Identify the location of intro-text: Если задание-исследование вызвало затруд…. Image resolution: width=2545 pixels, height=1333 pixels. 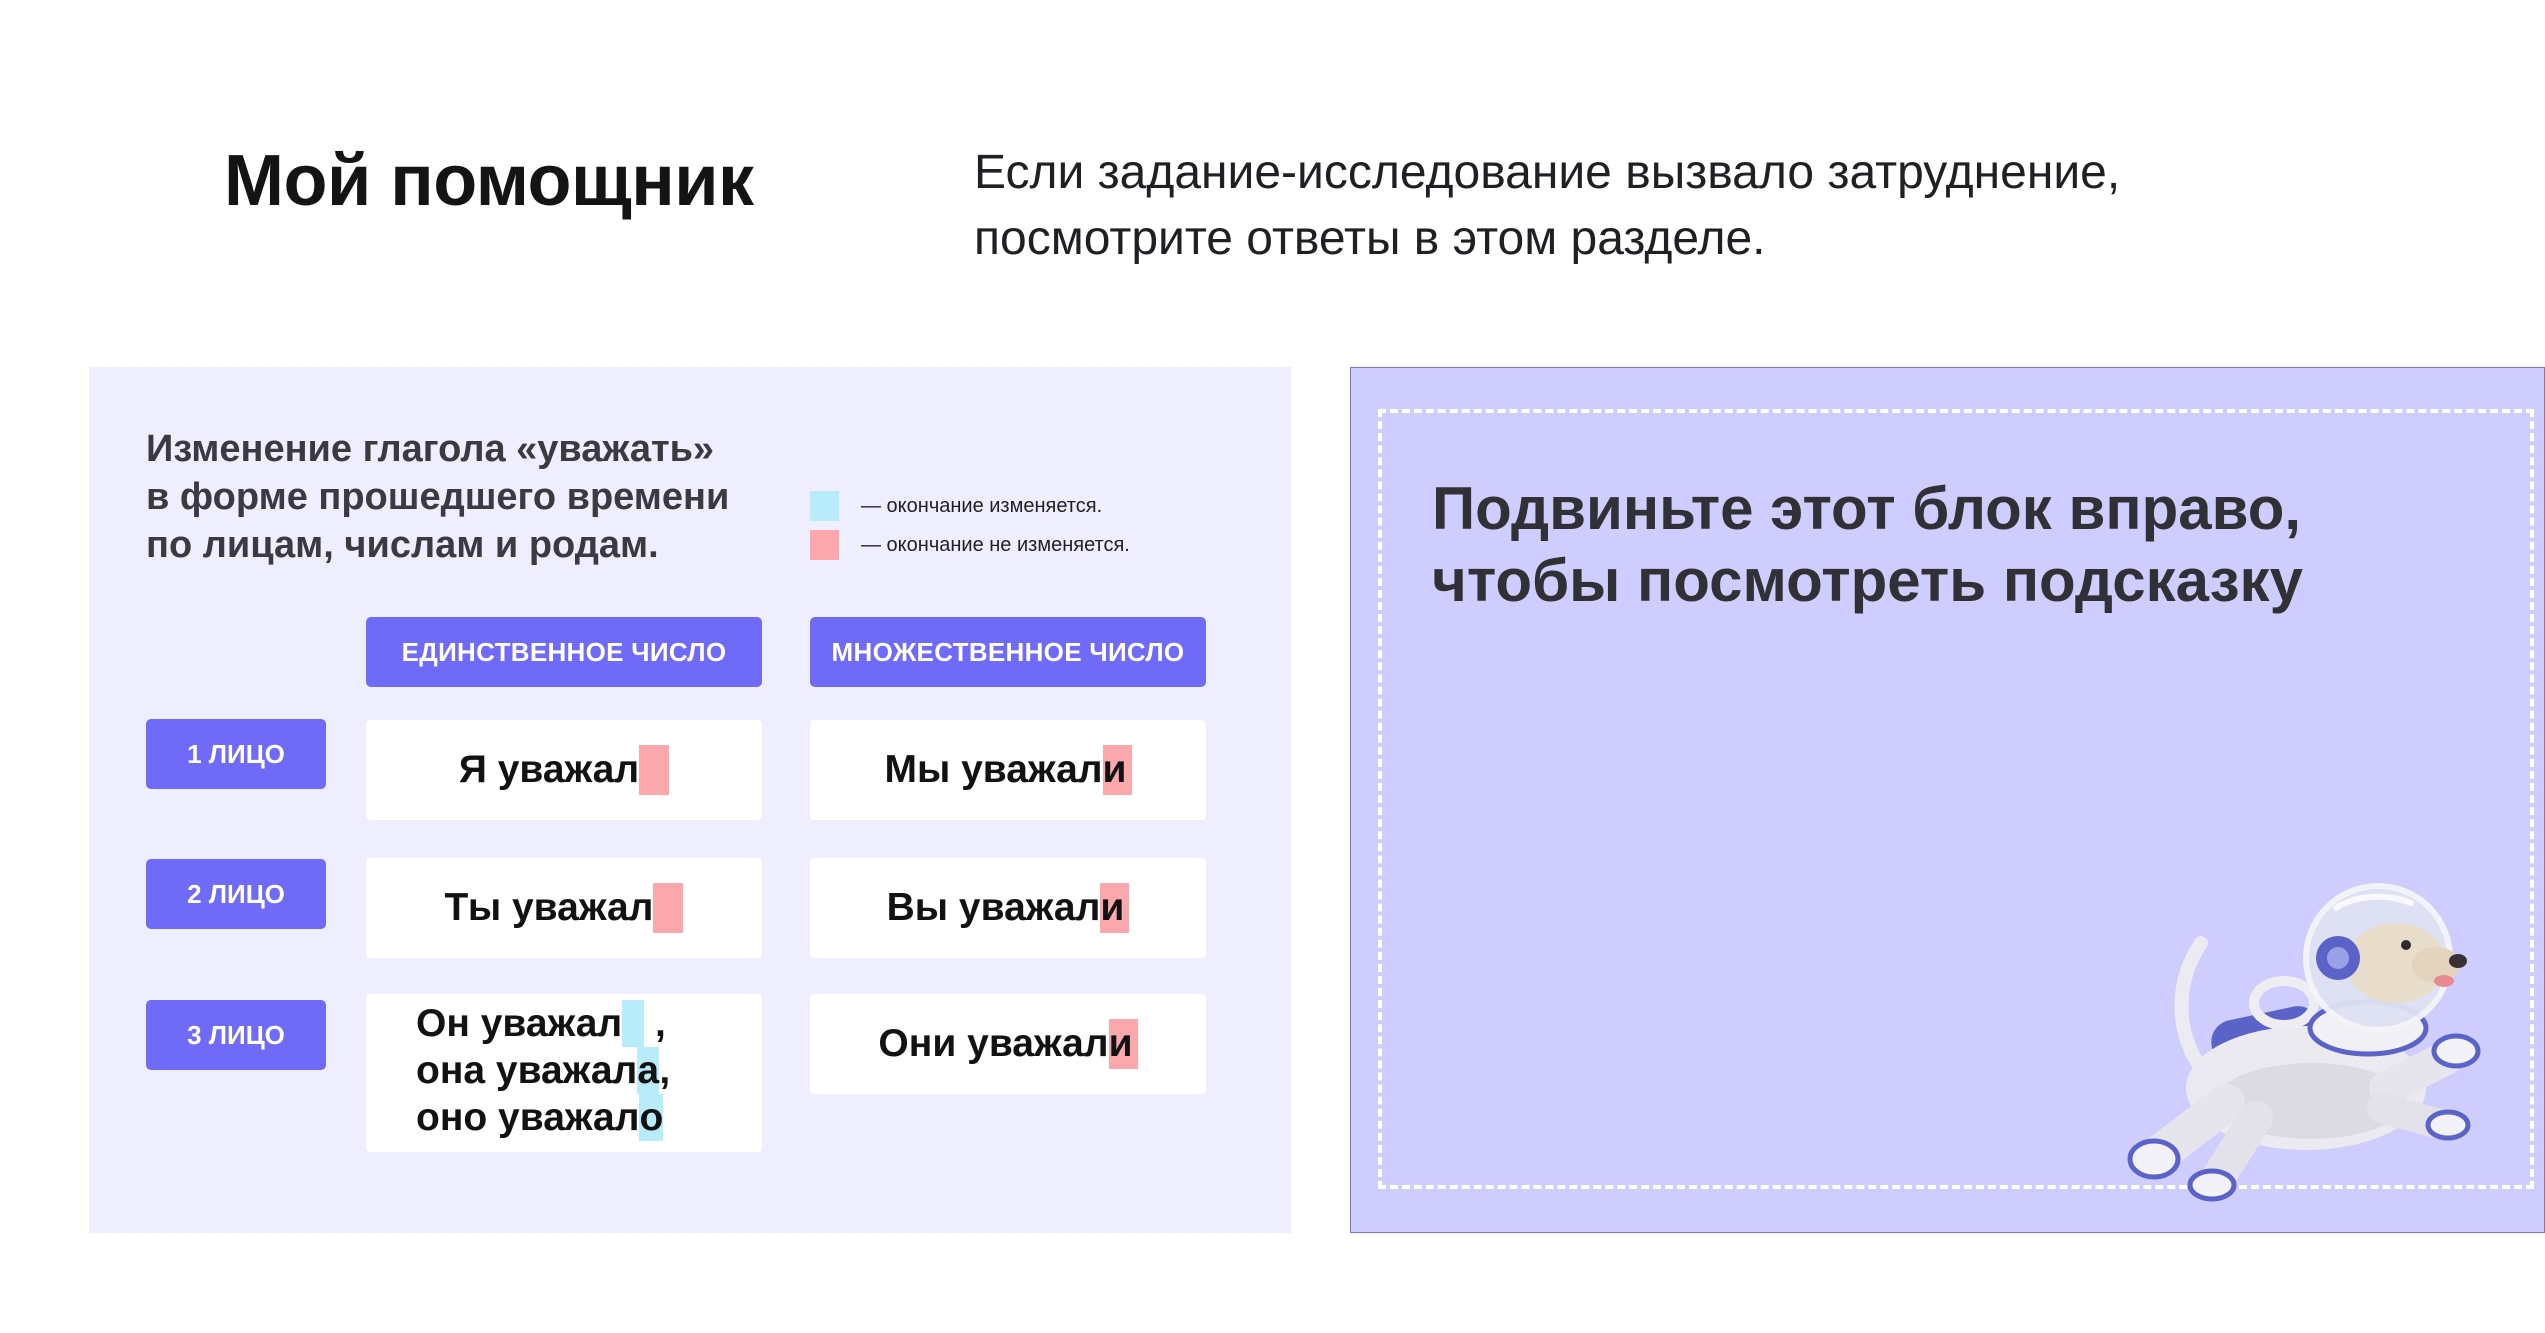
(1624, 206).